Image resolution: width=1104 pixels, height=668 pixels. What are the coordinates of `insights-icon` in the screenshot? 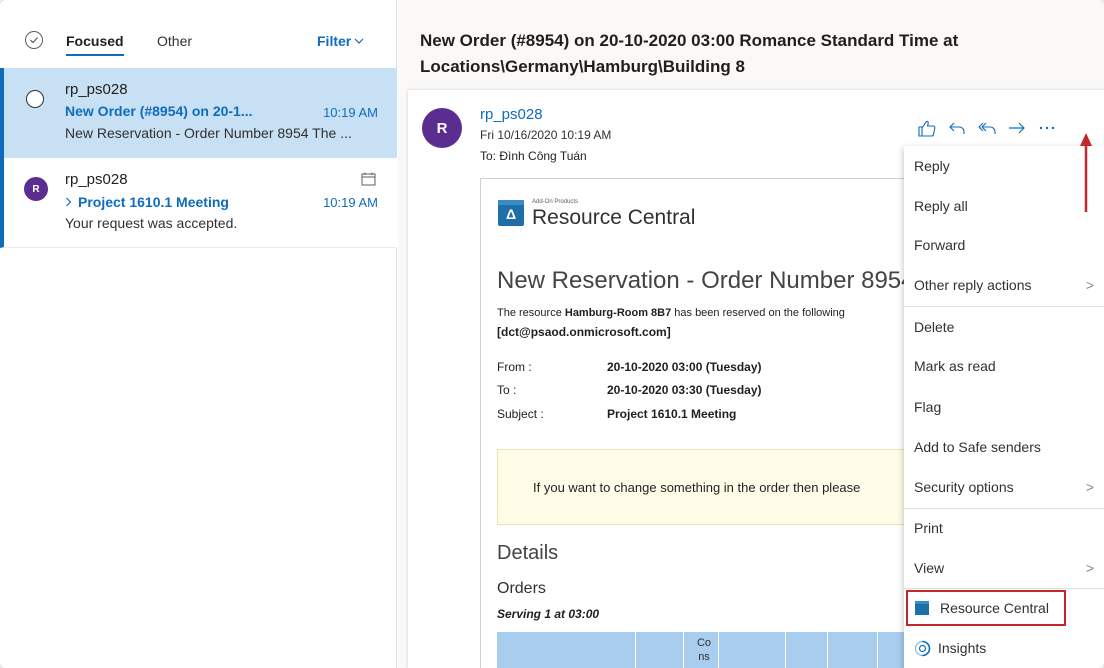 It's located at (922, 648).